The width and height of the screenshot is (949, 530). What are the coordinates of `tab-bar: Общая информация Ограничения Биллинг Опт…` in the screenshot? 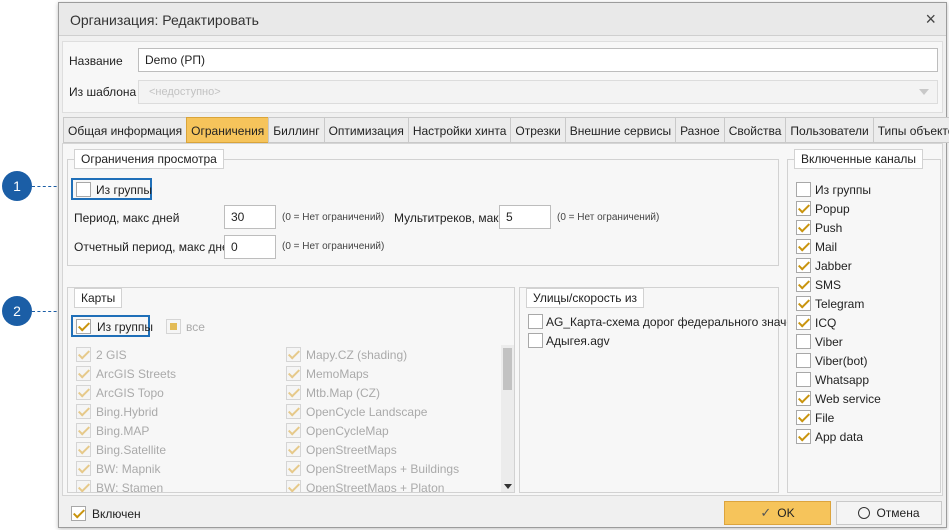 It's located at (506, 130).